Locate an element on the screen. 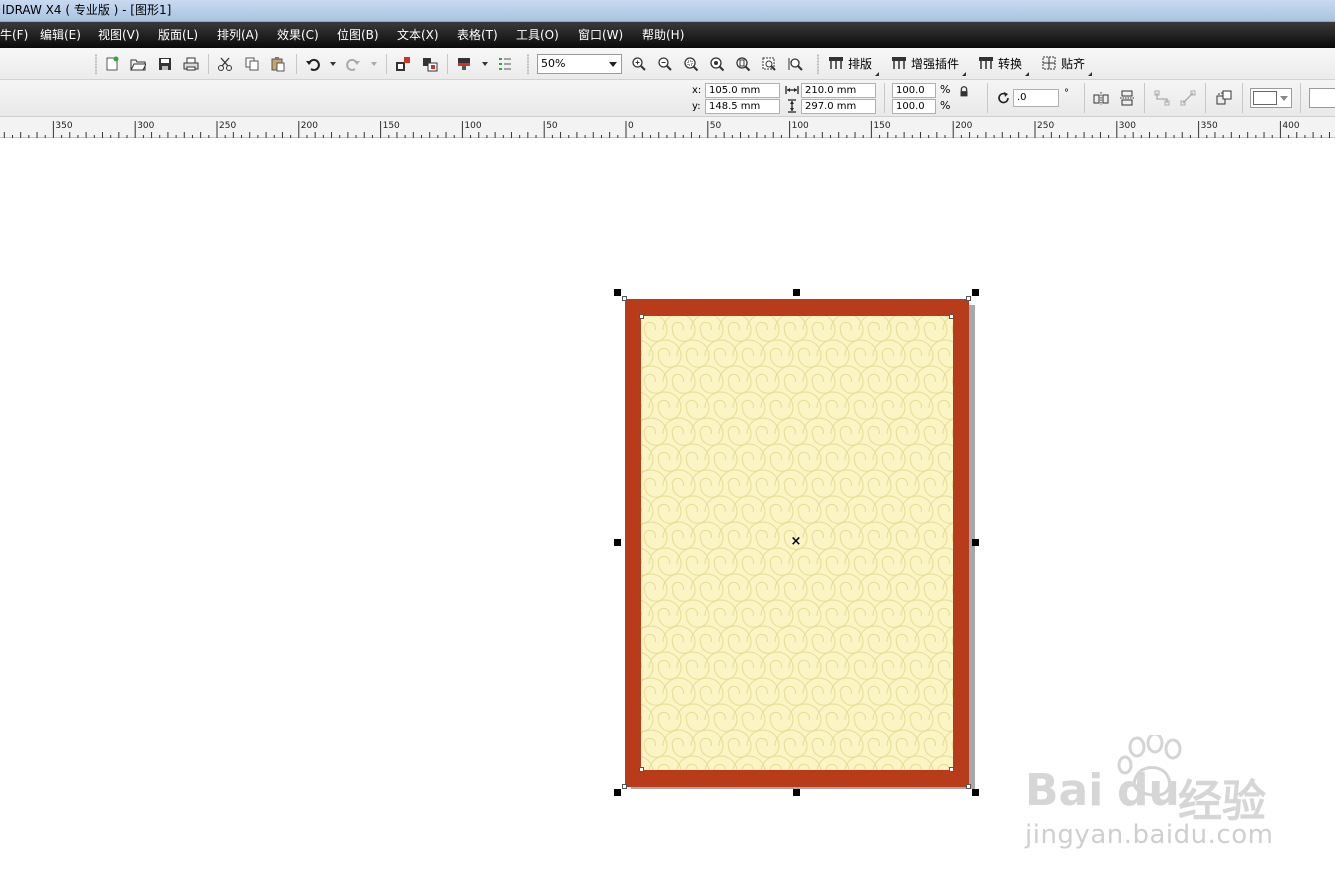  export-icon is located at coordinates (430, 64).